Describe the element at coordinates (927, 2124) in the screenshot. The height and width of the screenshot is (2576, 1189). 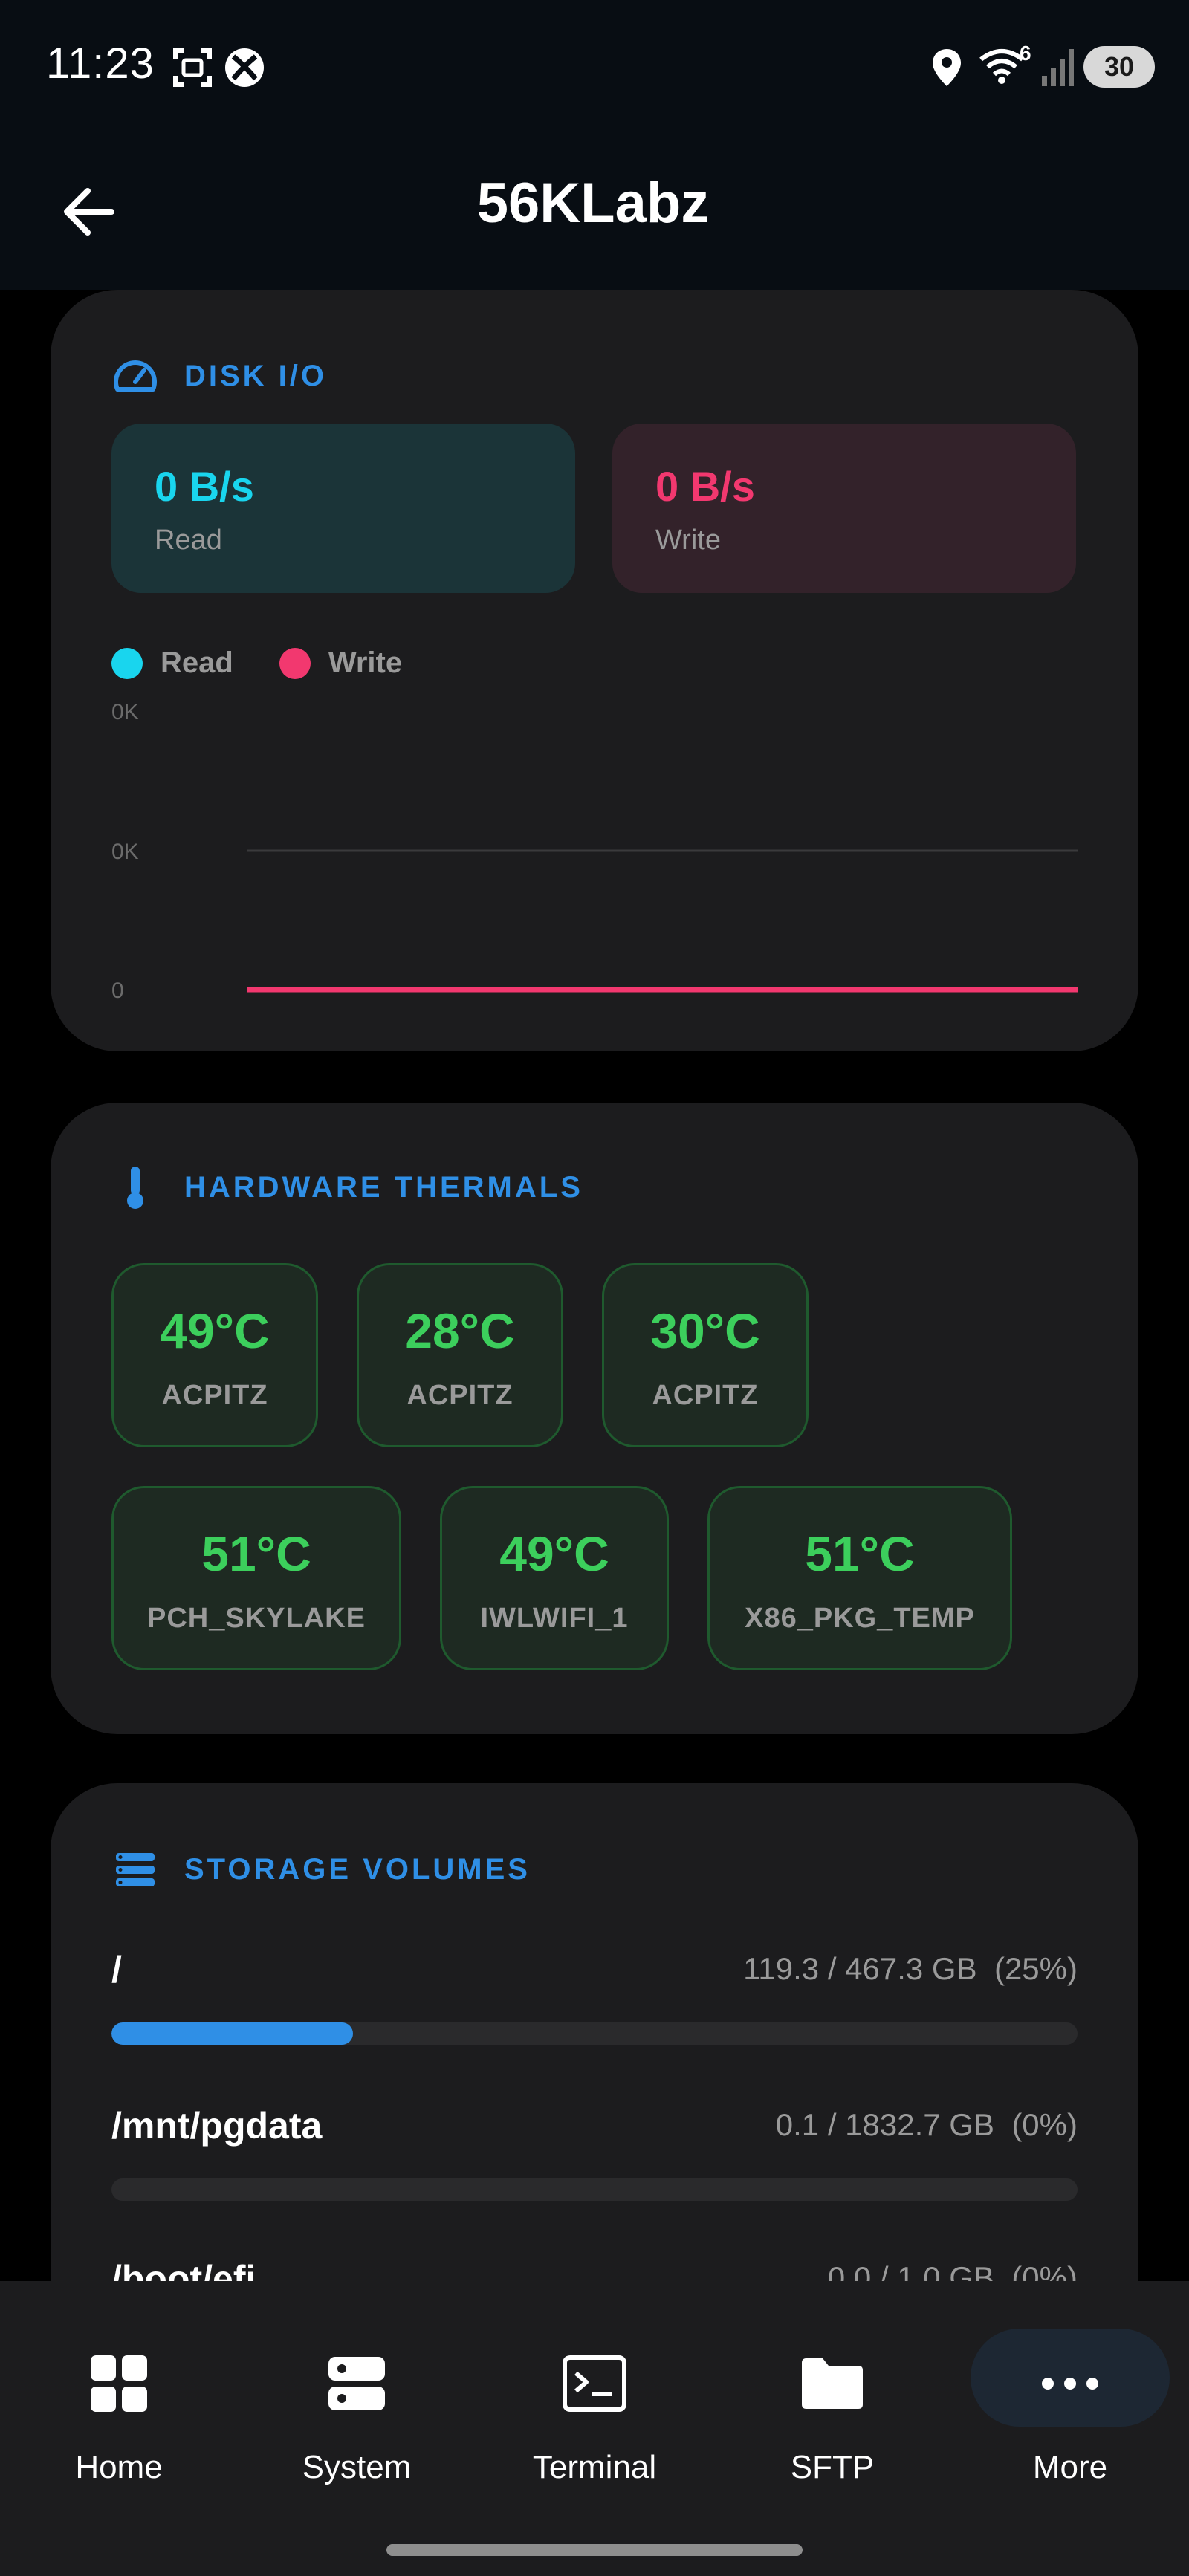
I see `volume-usage: 0.1 / 1832.7 GB (0%)` at that location.